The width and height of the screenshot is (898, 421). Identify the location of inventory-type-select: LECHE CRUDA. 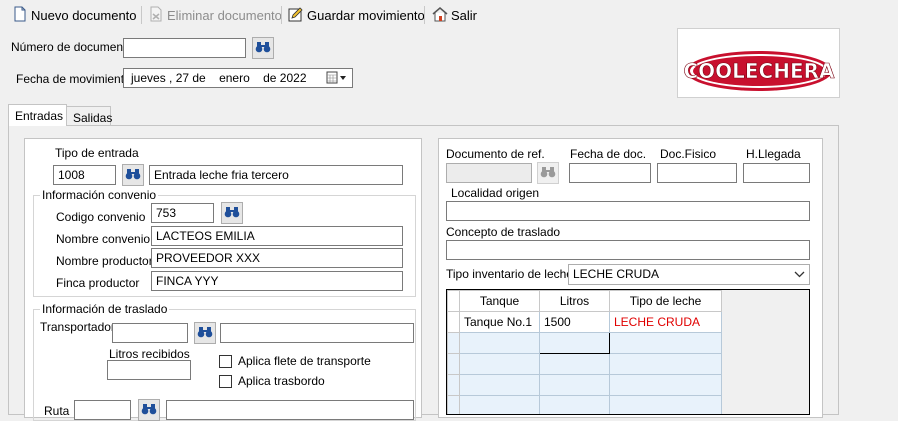
(689, 274).